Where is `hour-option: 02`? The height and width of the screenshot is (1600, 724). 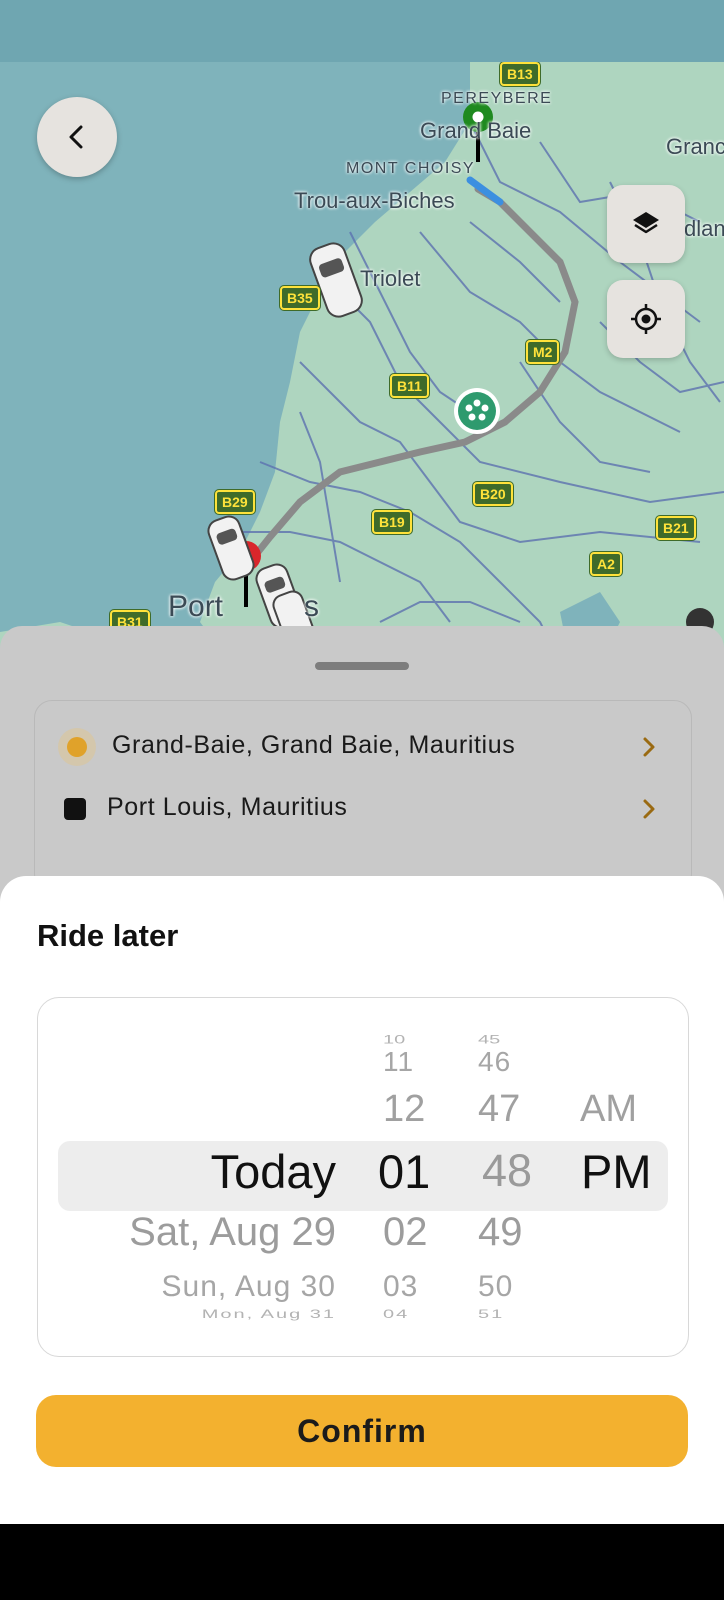
hour-option: 02 is located at coordinates (405, 1232).